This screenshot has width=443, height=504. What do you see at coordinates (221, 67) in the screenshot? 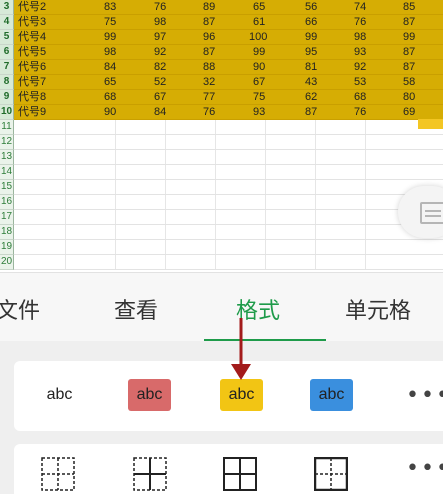
I see `table-row: 7 代号6 84 82 88 90 81 92 87` at bounding box center [221, 67].